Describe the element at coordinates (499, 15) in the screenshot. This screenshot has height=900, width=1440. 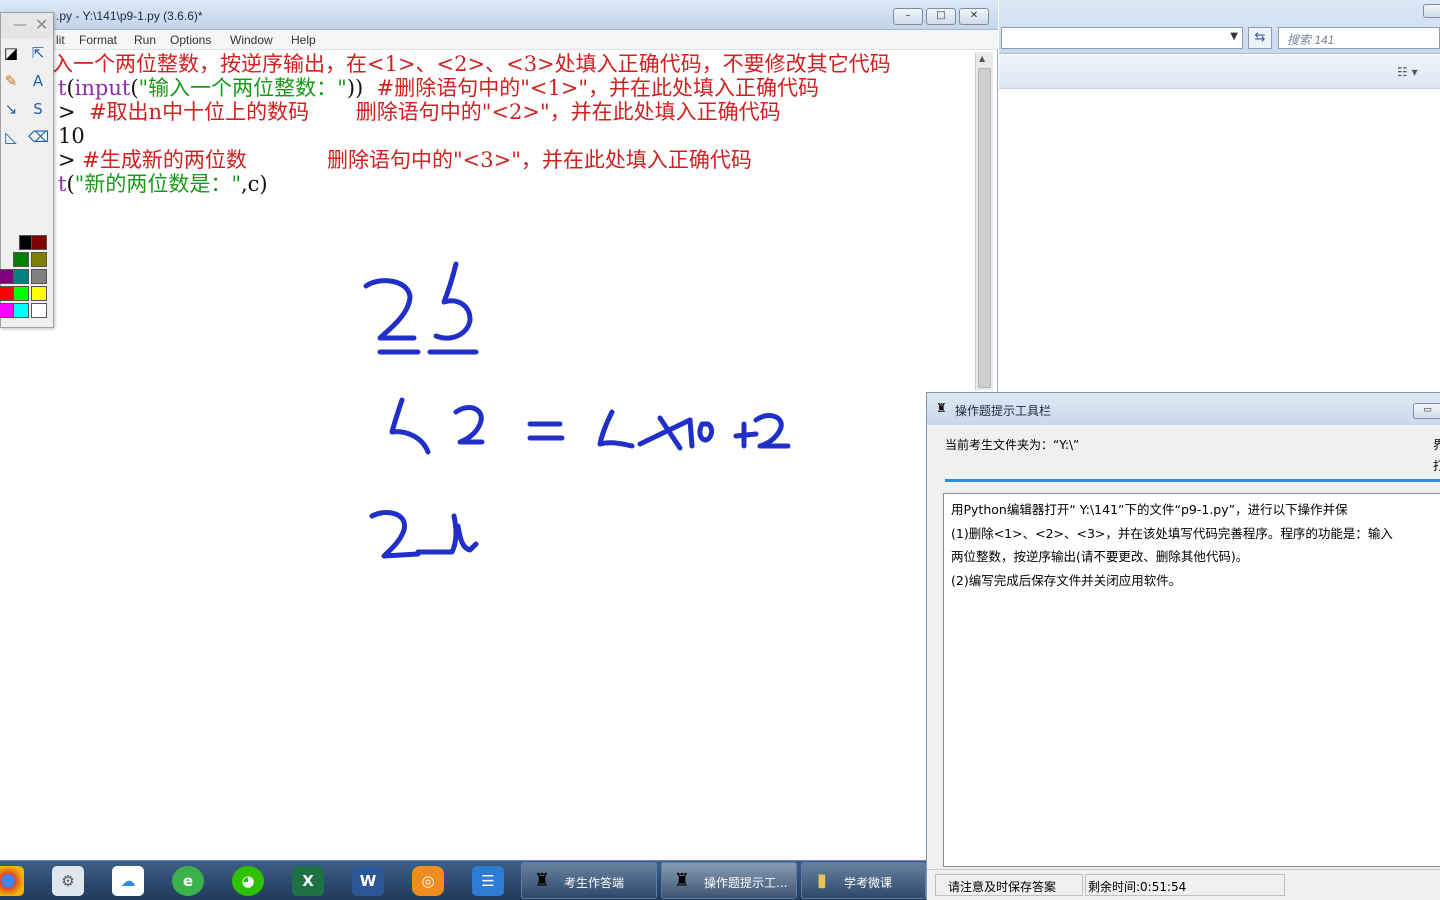
I see `idle-titlebar: .py - Y:\141\p9-1.py (3.6.6)* – □ ✕` at that location.